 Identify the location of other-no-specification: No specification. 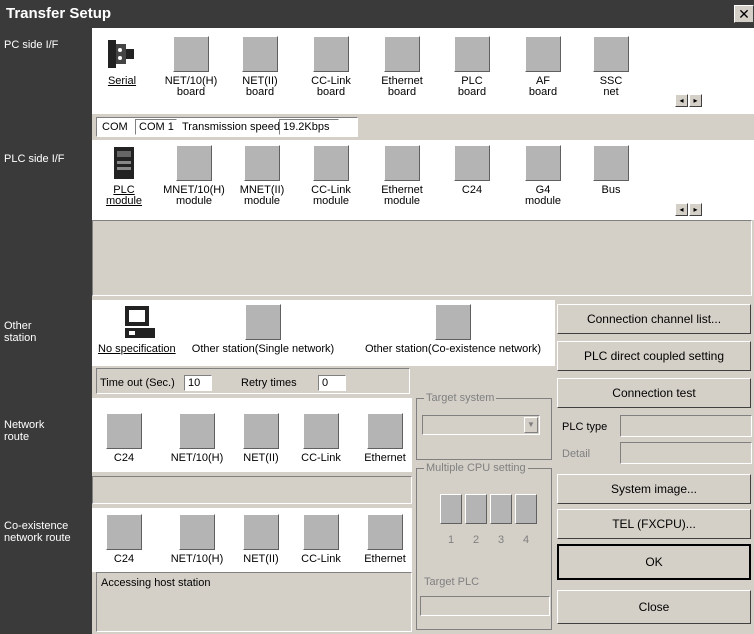
(141, 329).